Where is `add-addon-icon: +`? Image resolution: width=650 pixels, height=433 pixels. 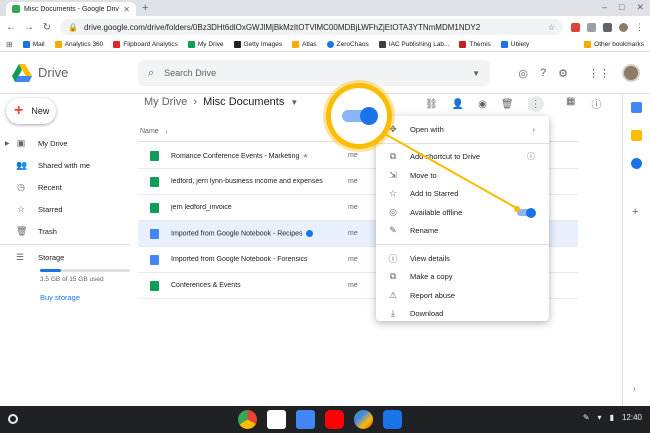
add-addon-icon: + is located at coordinates (635, 212).